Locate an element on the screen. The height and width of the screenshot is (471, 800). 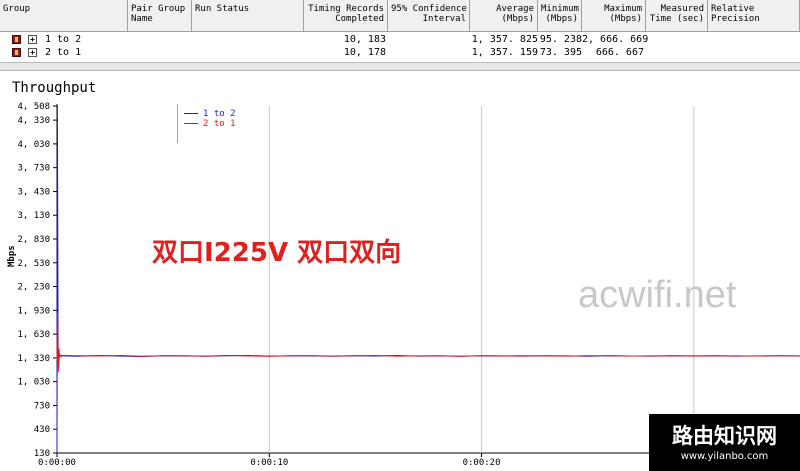
y-tick-label: 4, 330 is located at coordinates (33, 121).